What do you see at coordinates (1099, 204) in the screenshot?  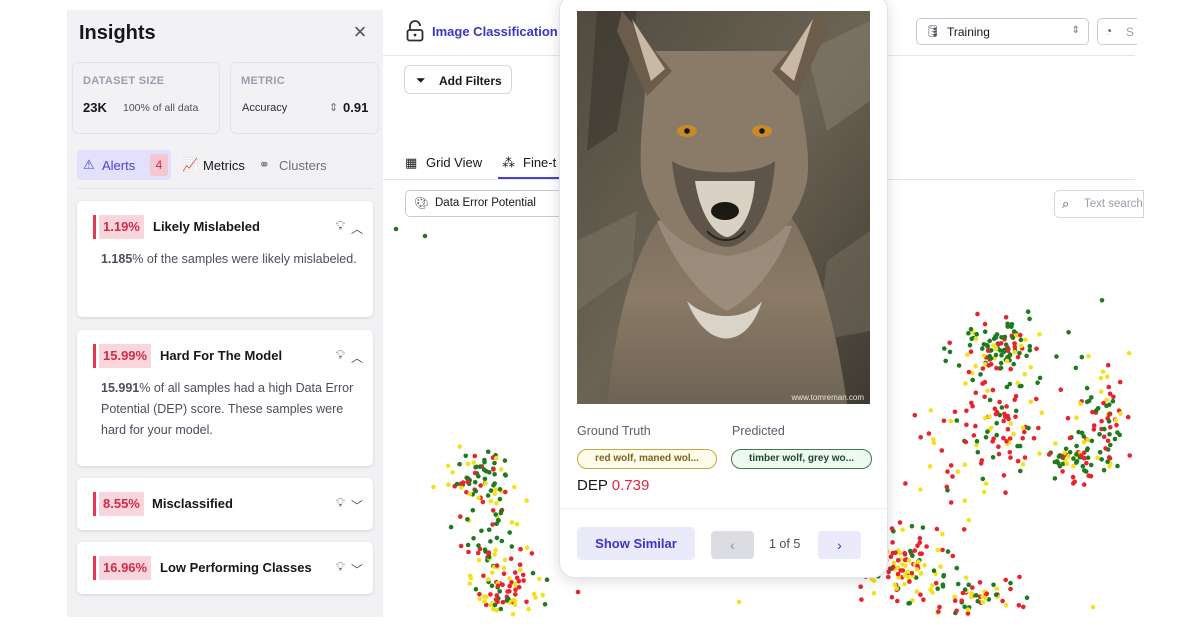 I see `text-search-input: ⌕ Text search` at bounding box center [1099, 204].